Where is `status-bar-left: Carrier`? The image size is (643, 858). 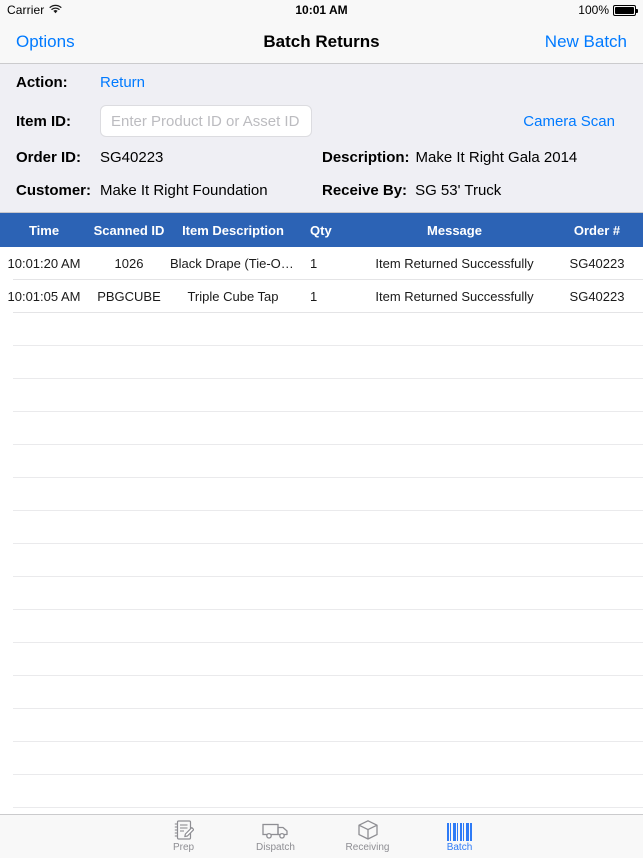
status-bar-left: Carrier is located at coordinates (34, 10).